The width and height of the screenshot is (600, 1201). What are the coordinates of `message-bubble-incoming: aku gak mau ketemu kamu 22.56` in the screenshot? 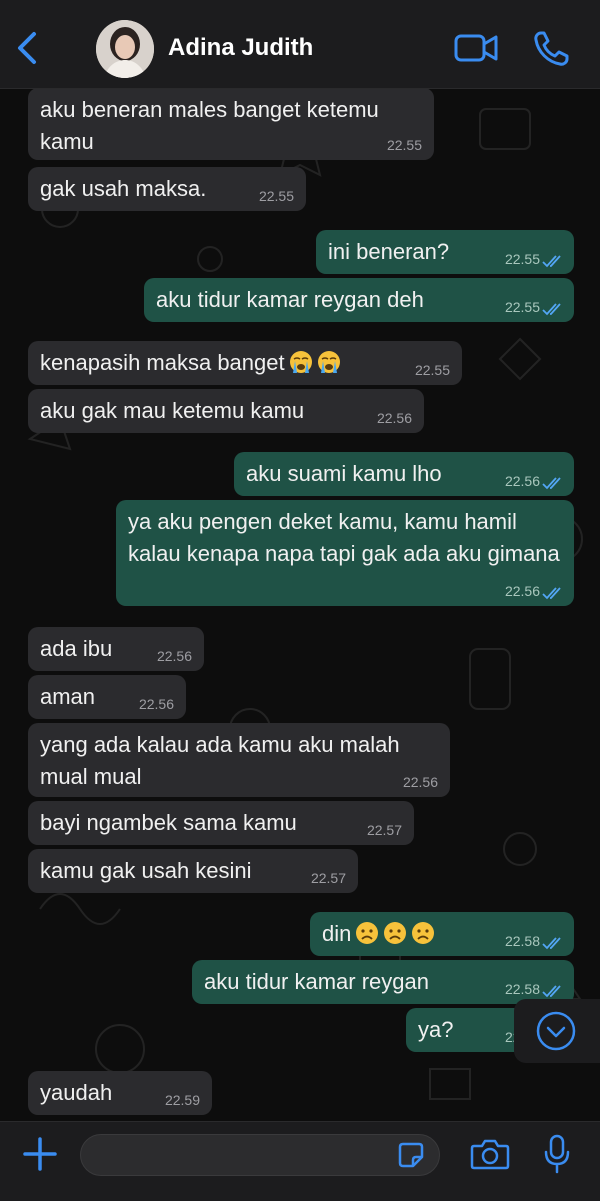 It's located at (226, 411).